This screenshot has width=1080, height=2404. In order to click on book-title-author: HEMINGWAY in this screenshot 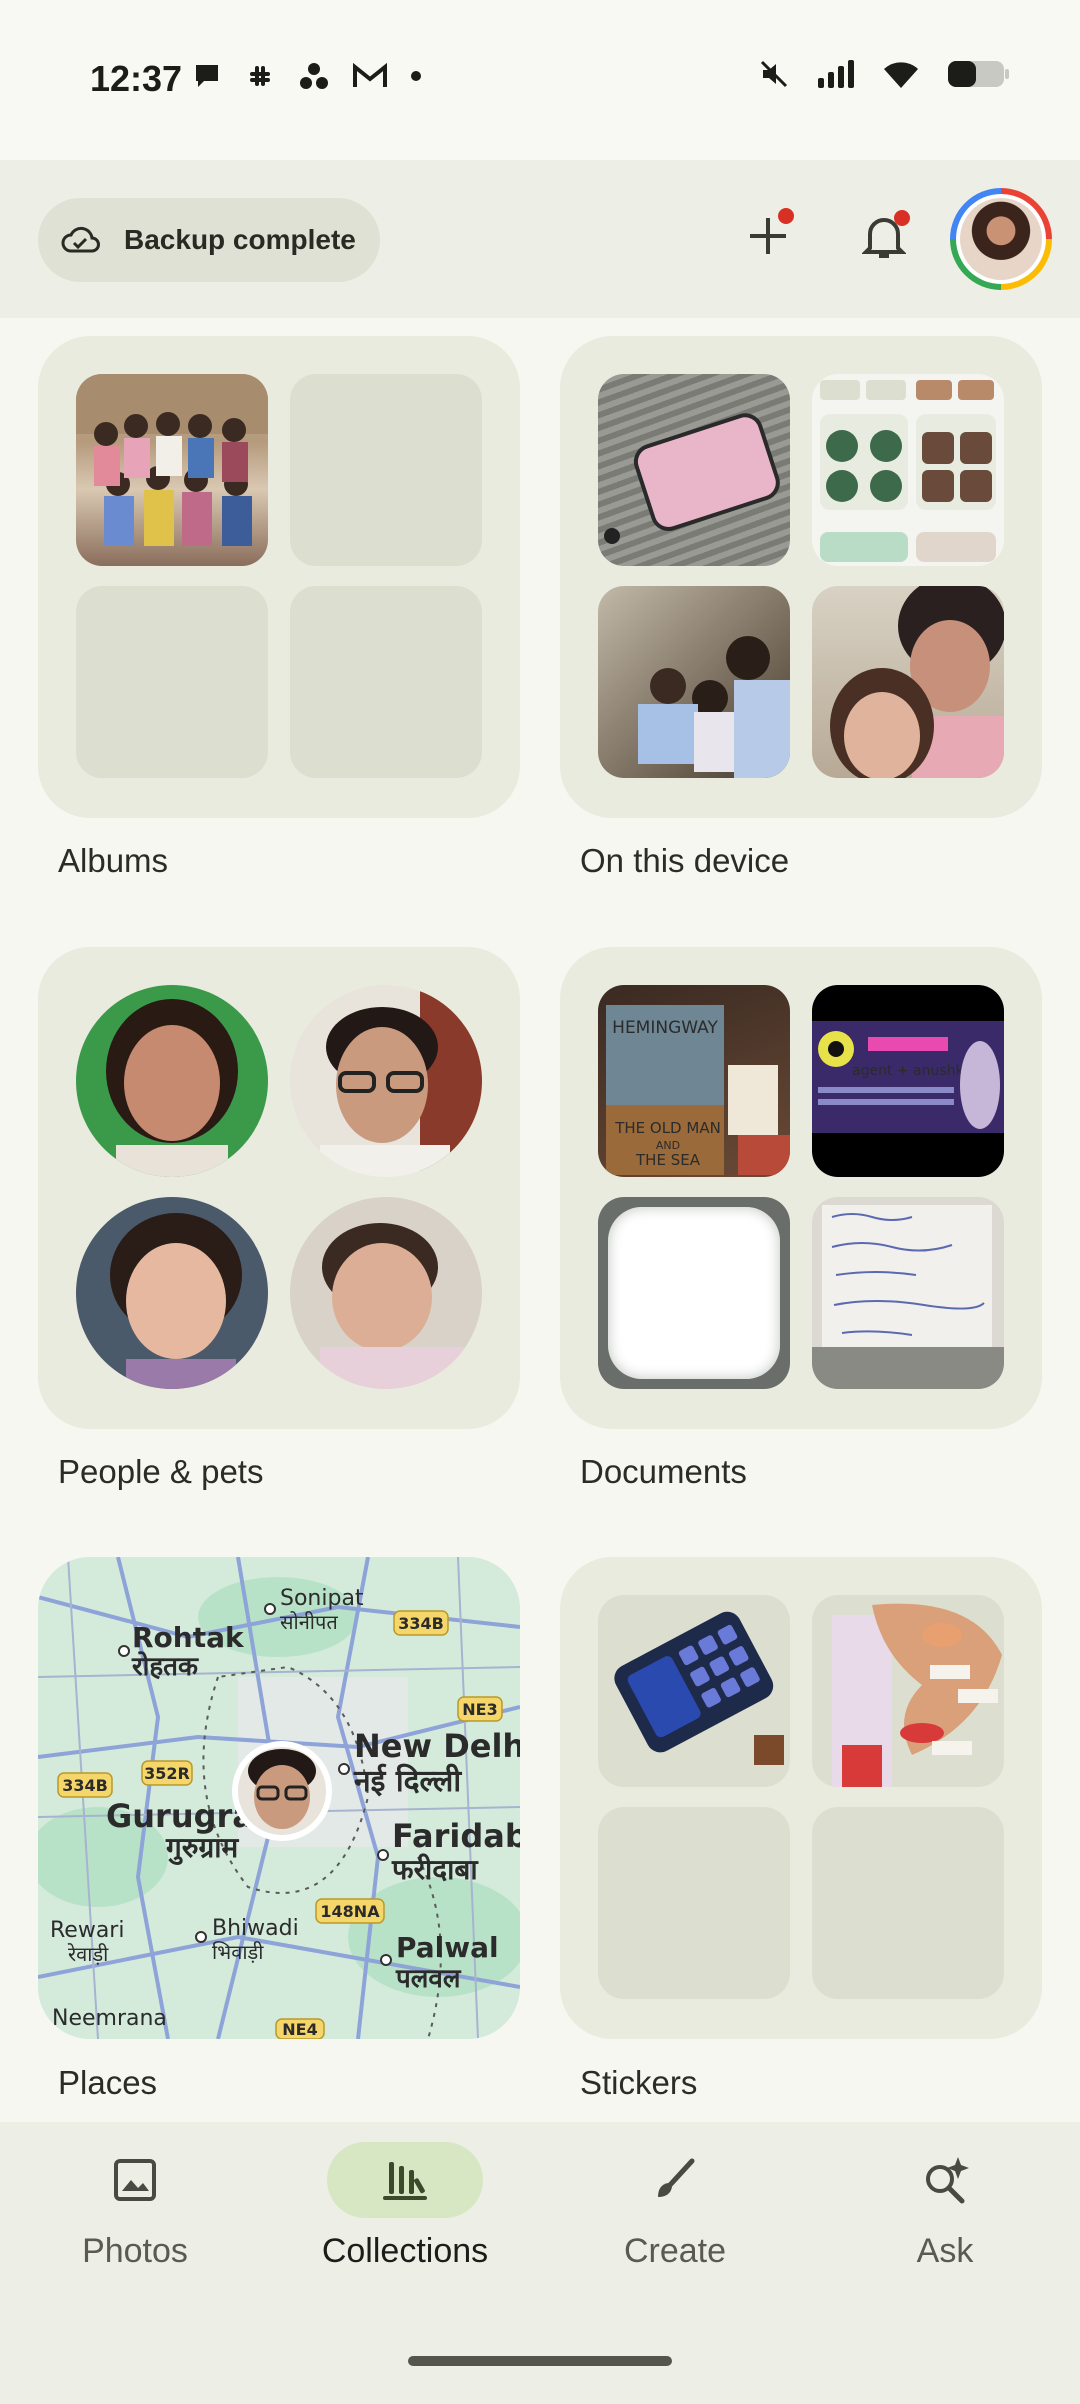, I will do `click(665, 1028)`.